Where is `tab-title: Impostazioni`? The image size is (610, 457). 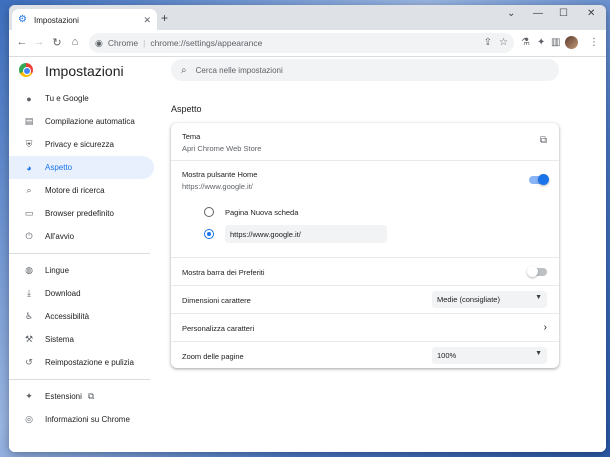 tab-title: Impostazioni is located at coordinates (56, 20).